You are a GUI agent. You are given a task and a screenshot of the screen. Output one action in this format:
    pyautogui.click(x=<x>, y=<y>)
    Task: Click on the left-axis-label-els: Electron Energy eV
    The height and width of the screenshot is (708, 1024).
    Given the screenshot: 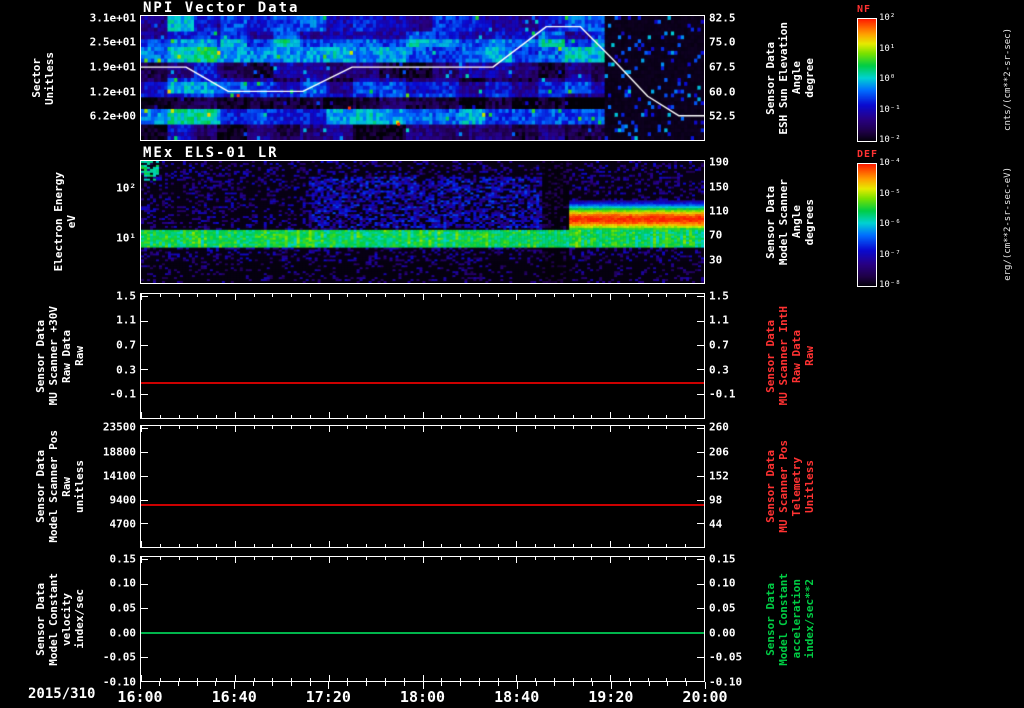 What is the action you would take?
    pyautogui.click(x=65, y=222)
    